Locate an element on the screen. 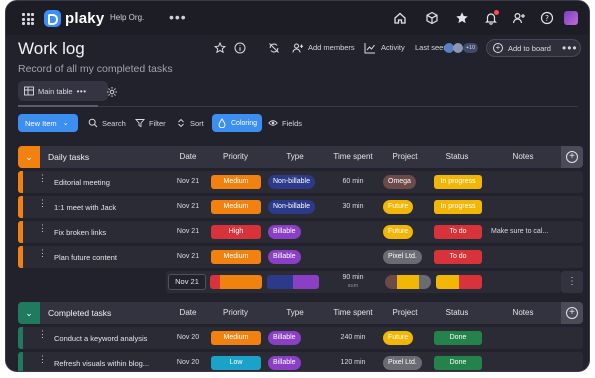 This screenshot has height=378, width=595. priority-distribution-bar is located at coordinates (236, 282).